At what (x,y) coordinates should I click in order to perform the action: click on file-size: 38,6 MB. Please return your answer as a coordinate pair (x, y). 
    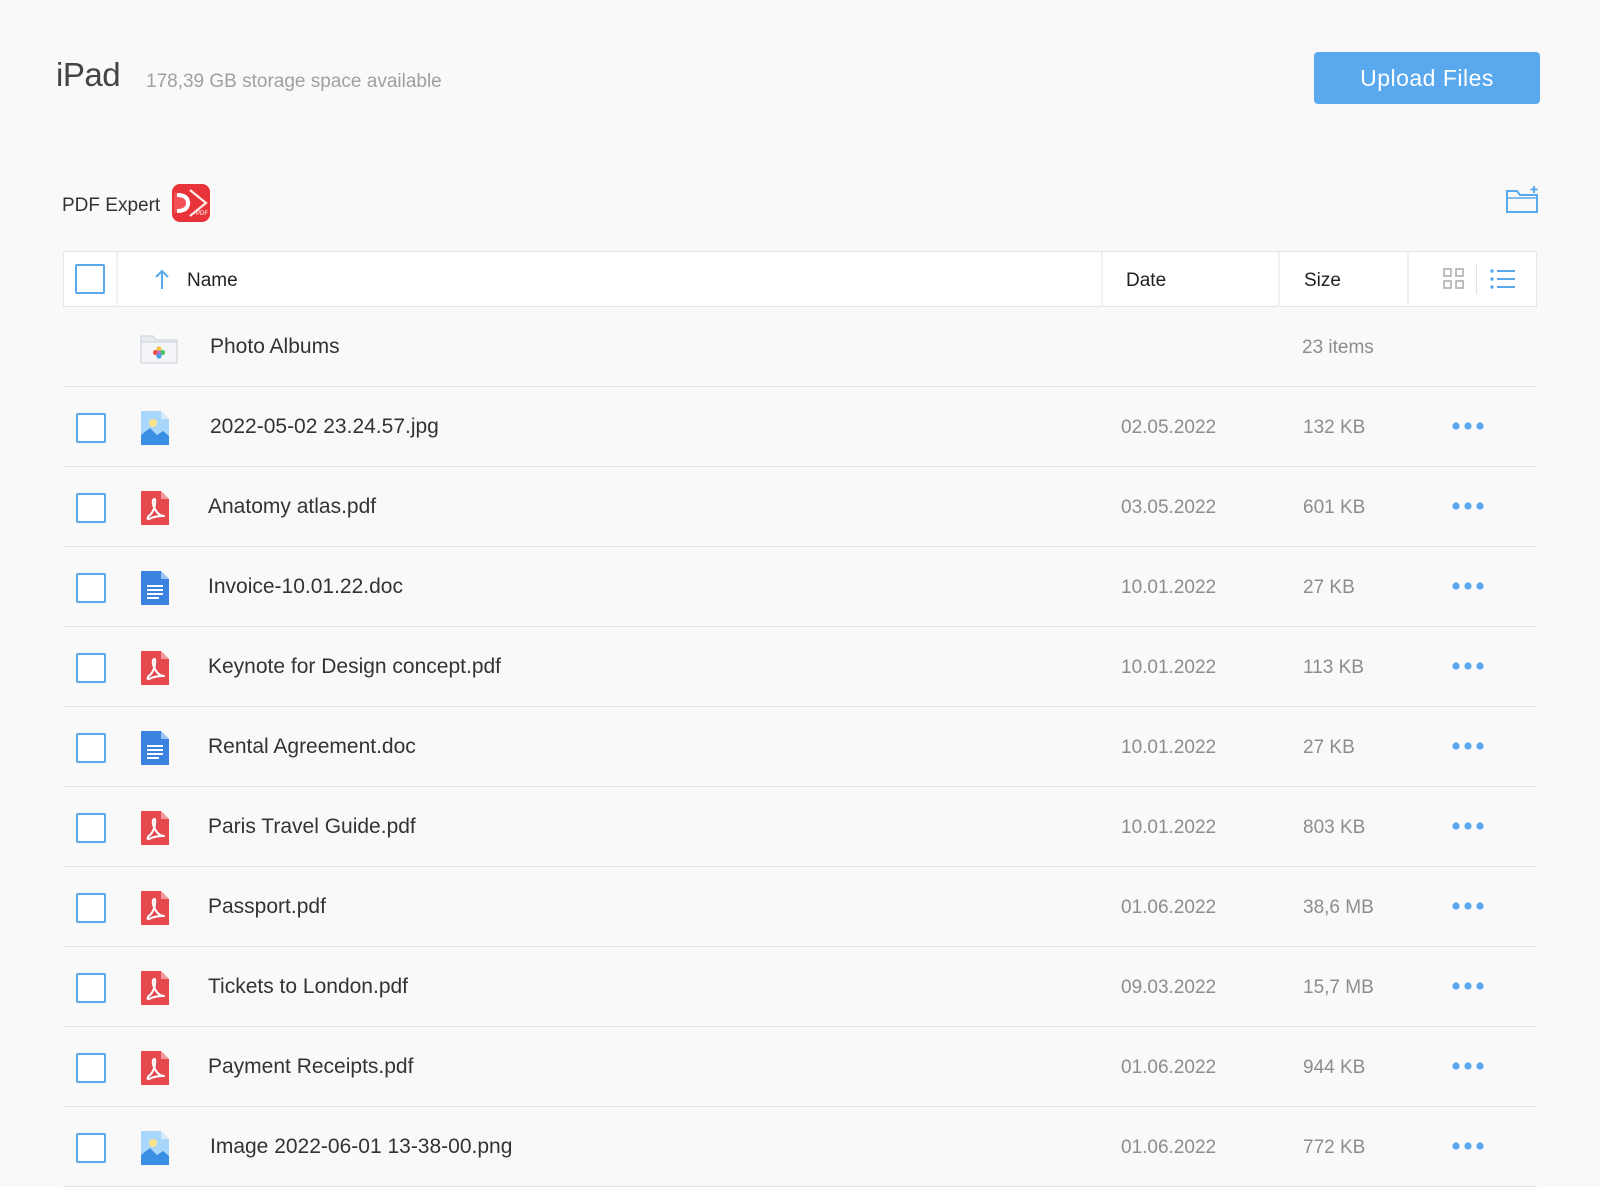
    Looking at the image, I should click on (1338, 907).